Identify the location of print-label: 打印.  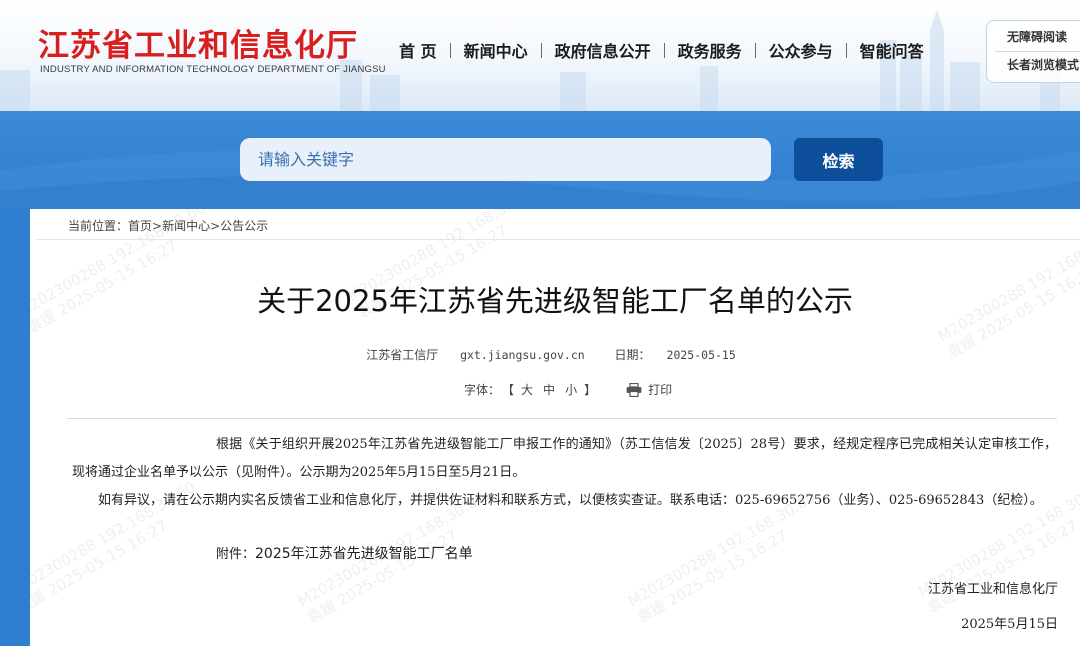
(660, 390).